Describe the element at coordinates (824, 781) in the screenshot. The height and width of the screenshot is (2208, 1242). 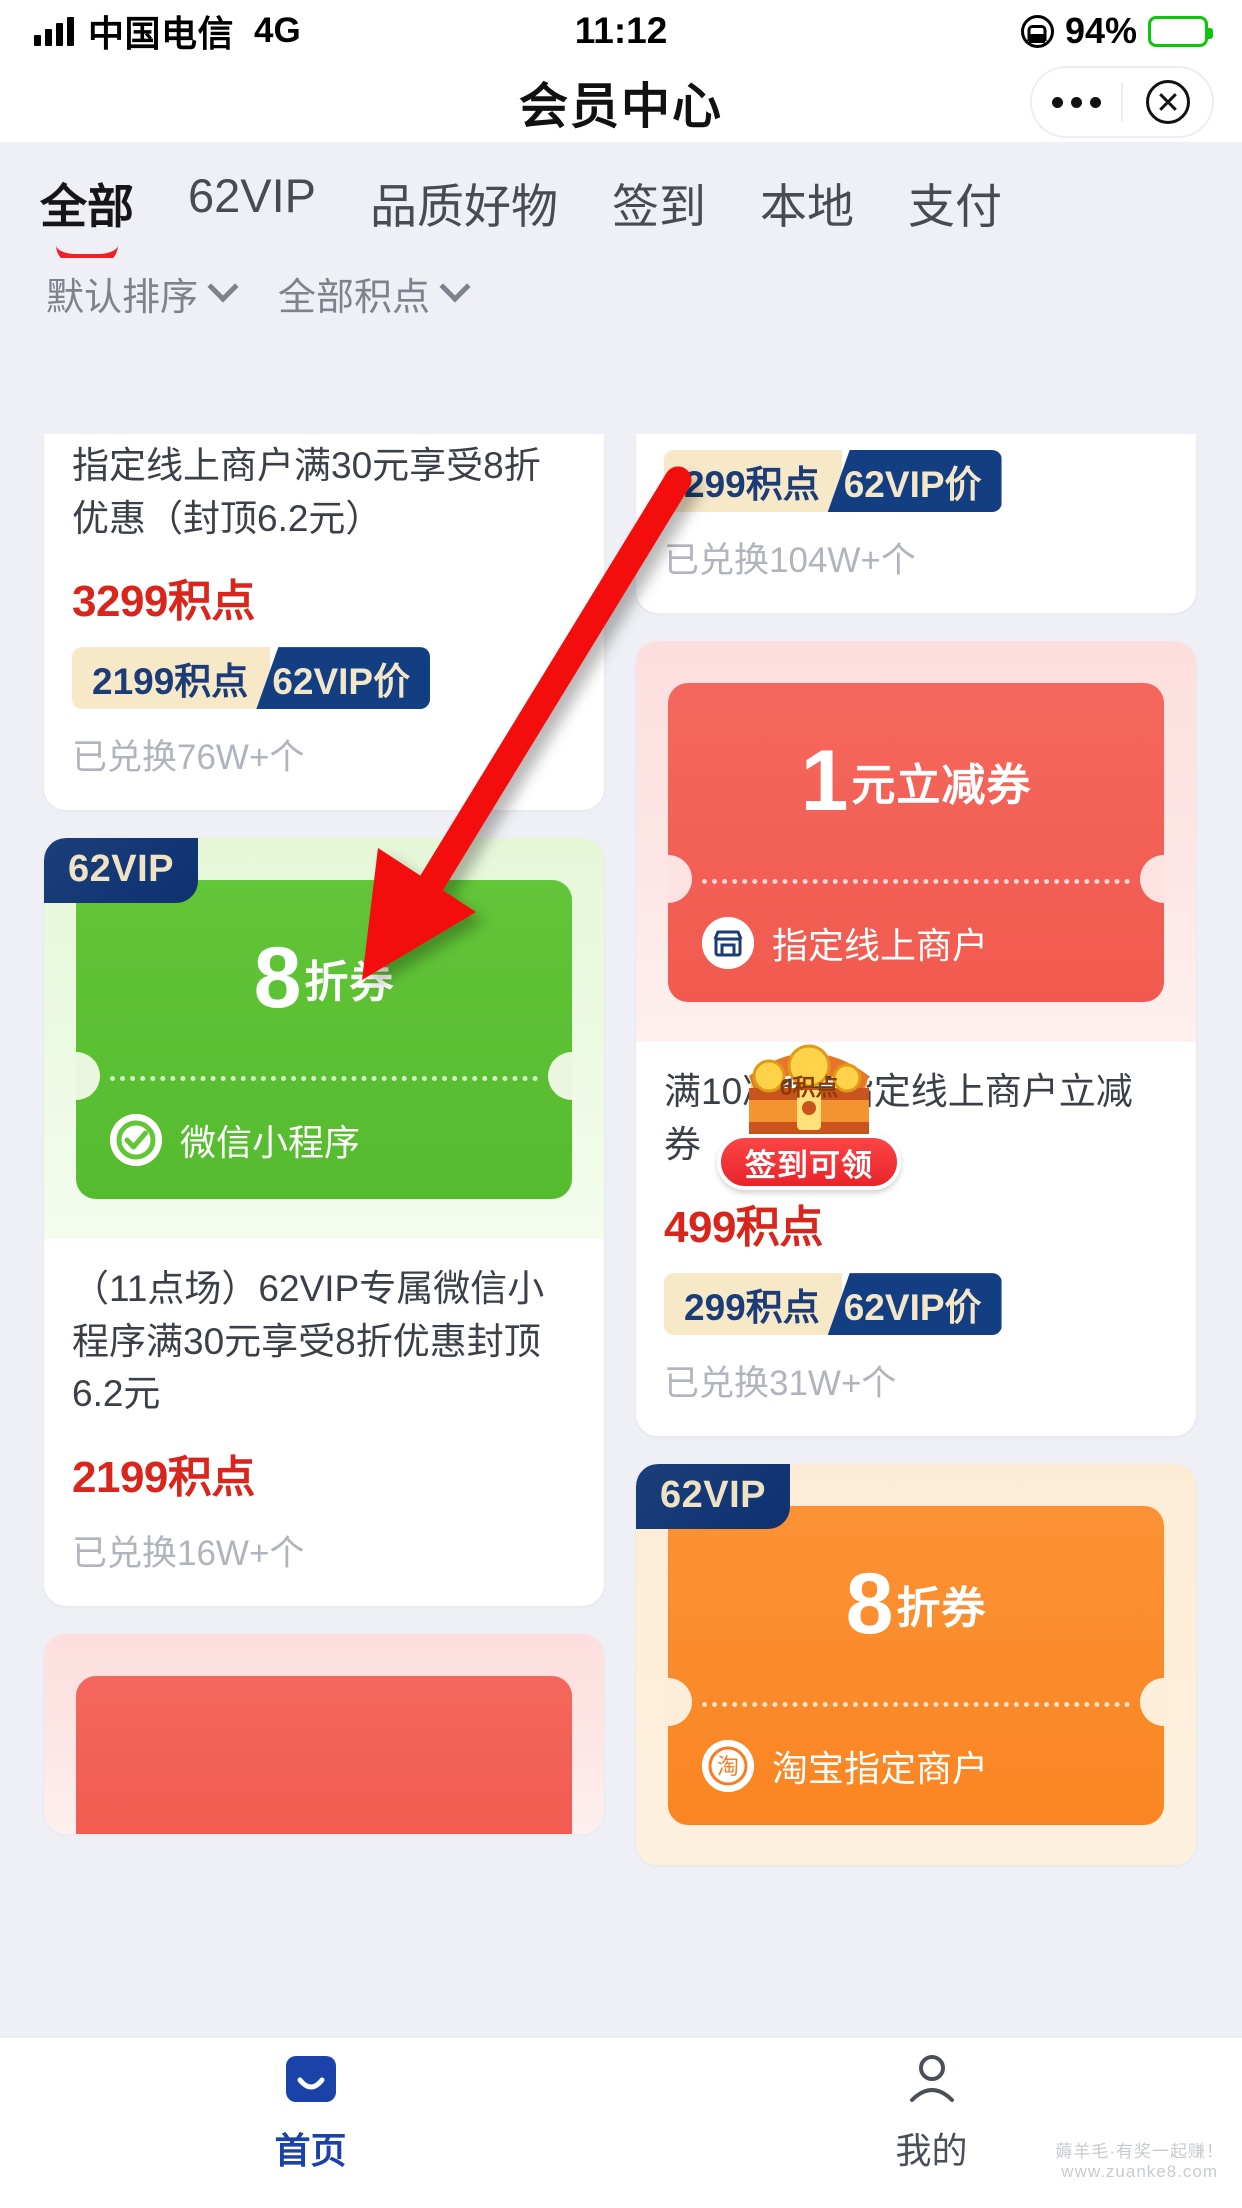
I see `coupon-amount: 1` at that location.